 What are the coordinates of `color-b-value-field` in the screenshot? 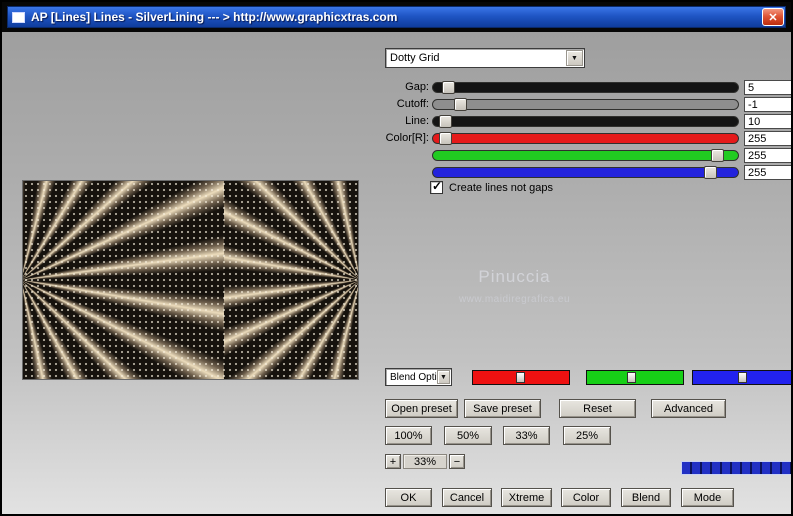 It's located at (767, 172).